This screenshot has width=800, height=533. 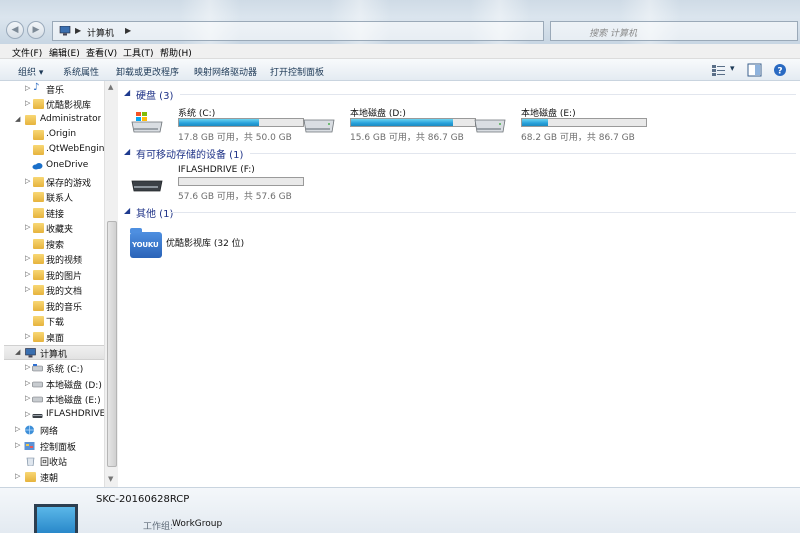 What do you see at coordinates (27, 52) in the screenshot?
I see `menu-file: 文件(F)` at bounding box center [27, 52].